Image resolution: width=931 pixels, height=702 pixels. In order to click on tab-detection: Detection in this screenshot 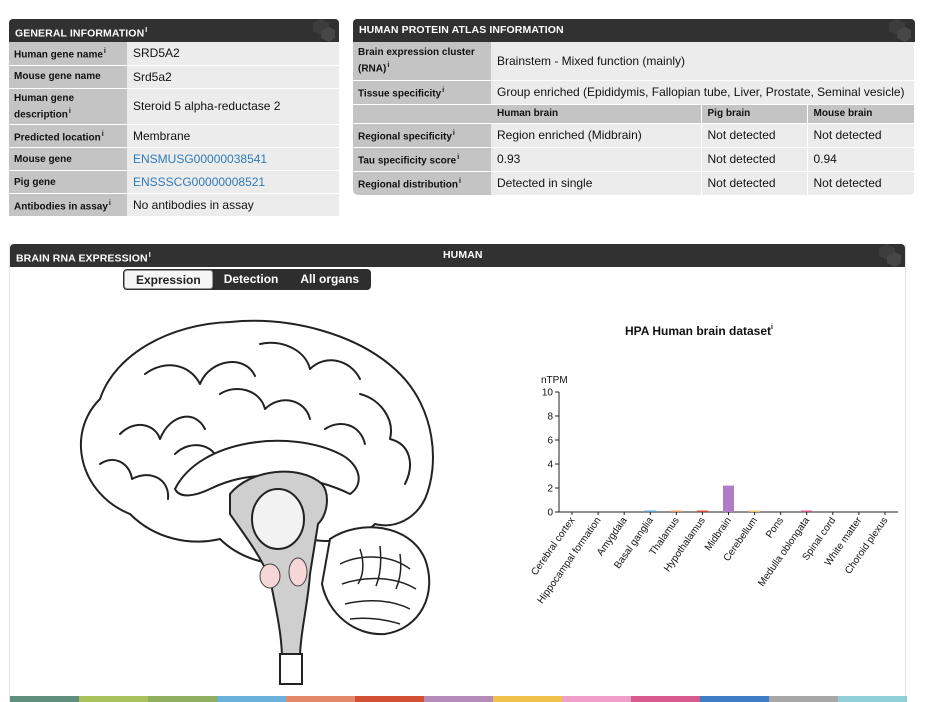, I will do `click(251, 279)`.